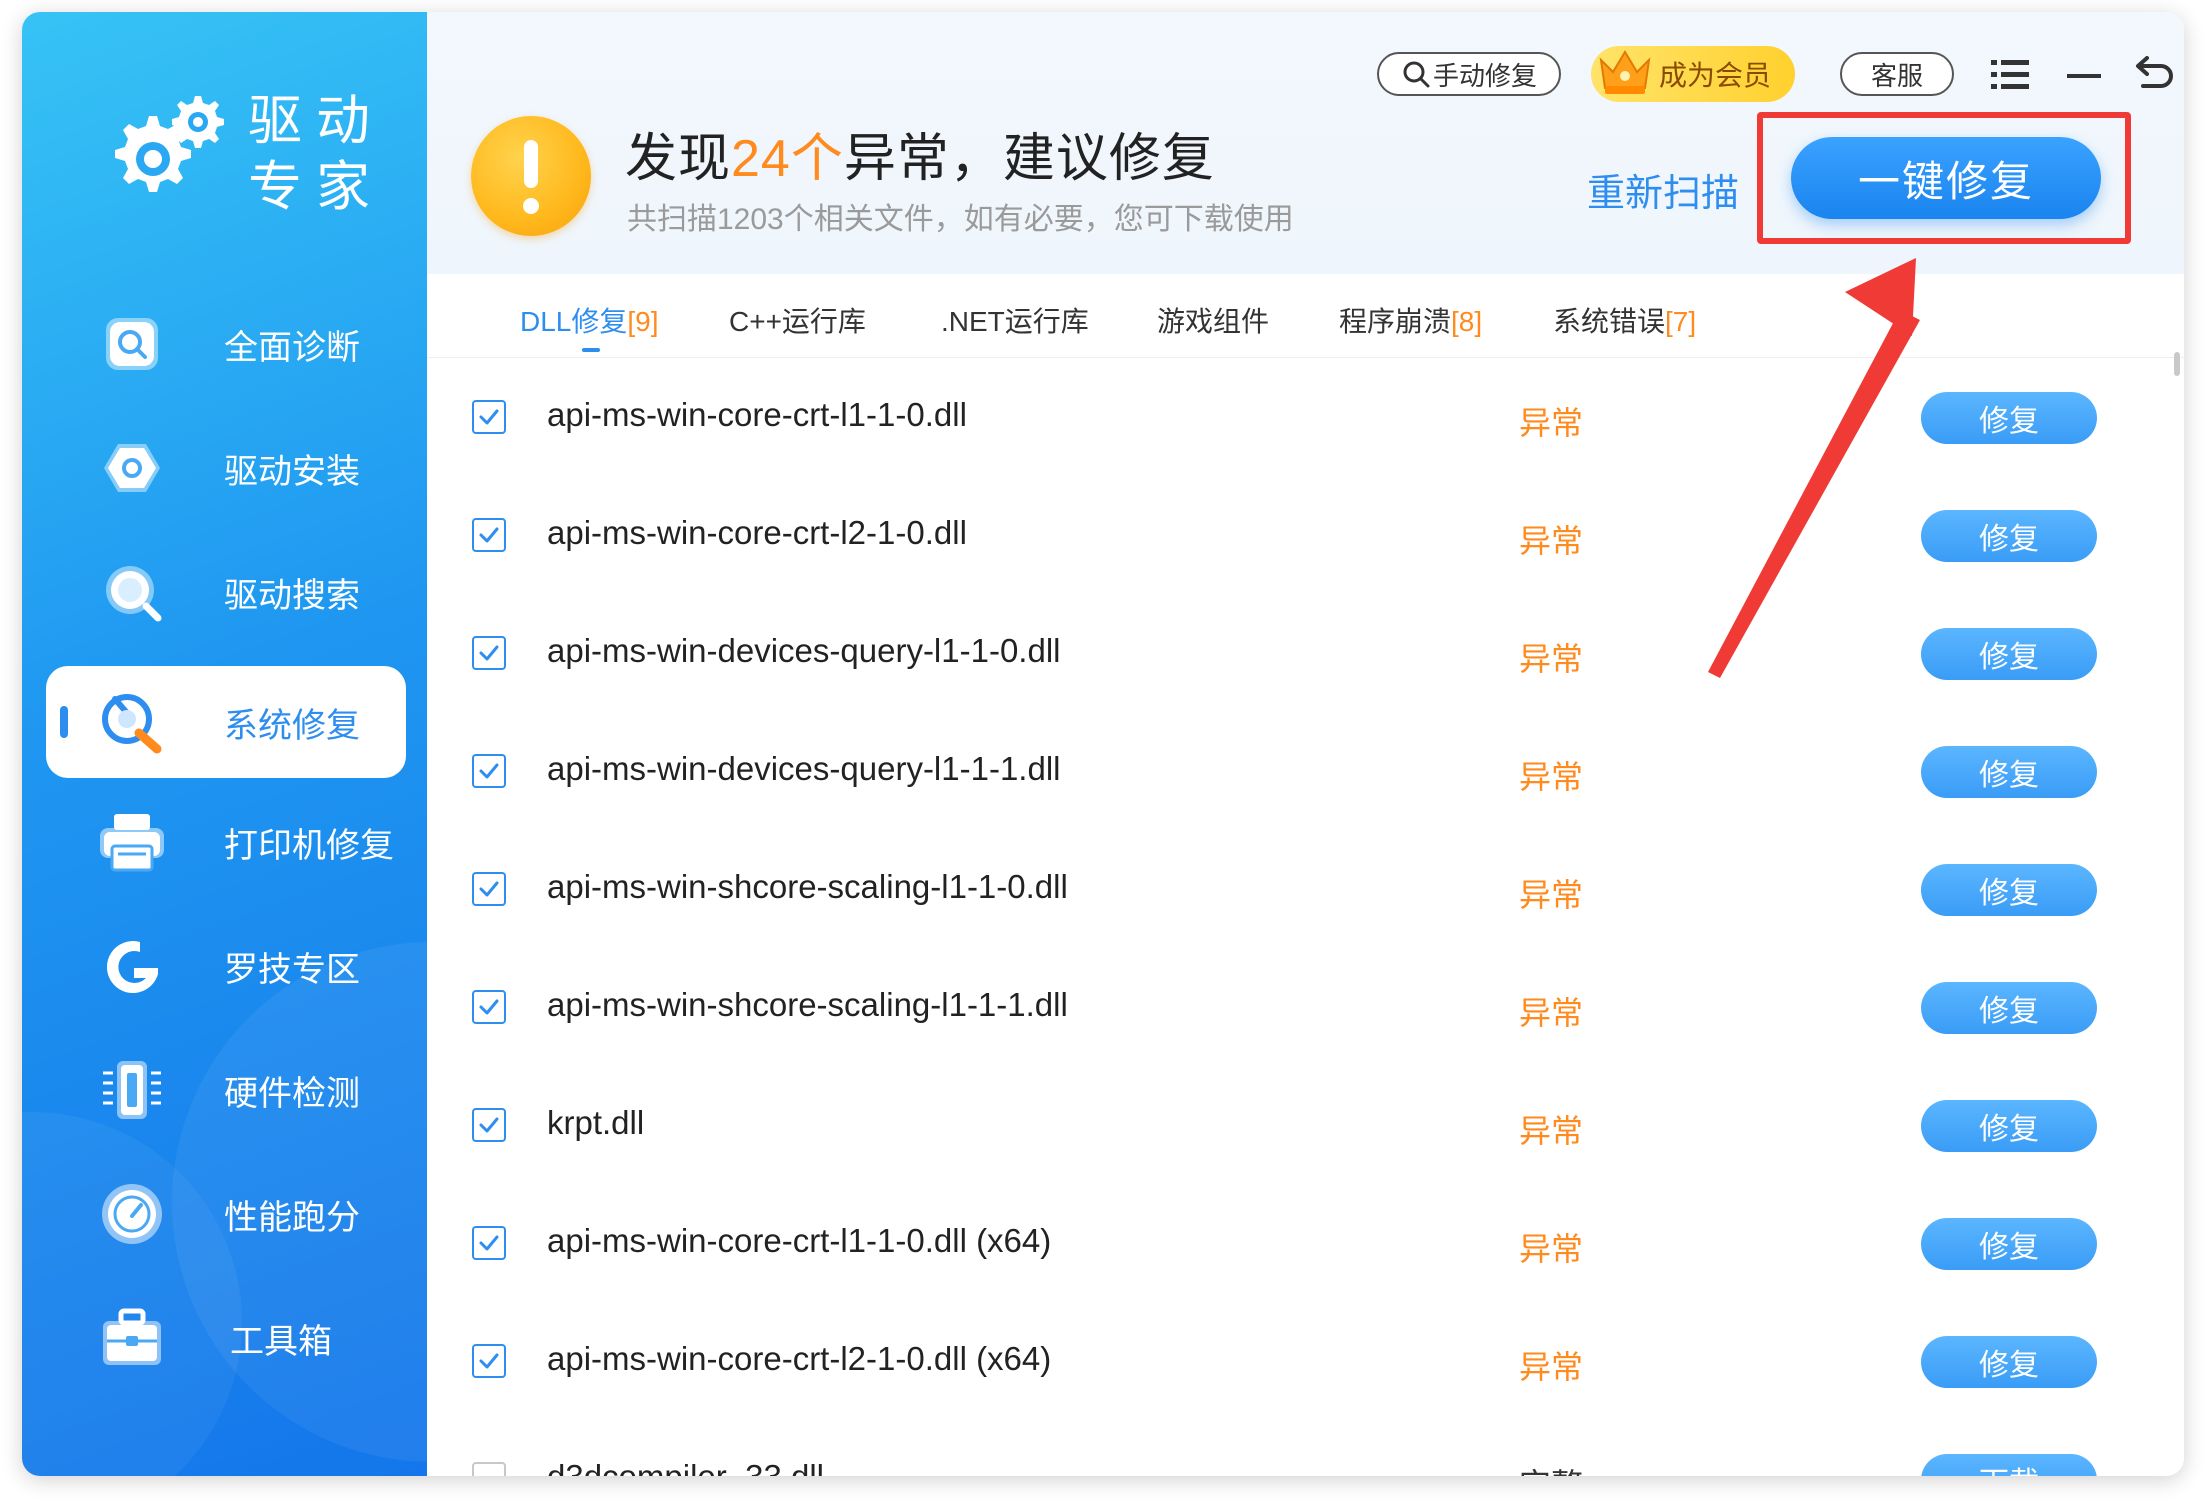 The width and height of the screenshot is (2205, 1508). I want to click on sidebar-item-printer-repair: 打印机修复, so click(226, 842).